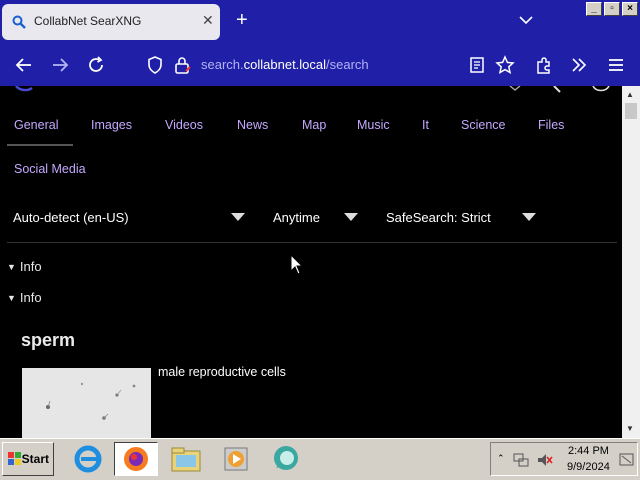  I want to click on network-icon, so click(521, 460).